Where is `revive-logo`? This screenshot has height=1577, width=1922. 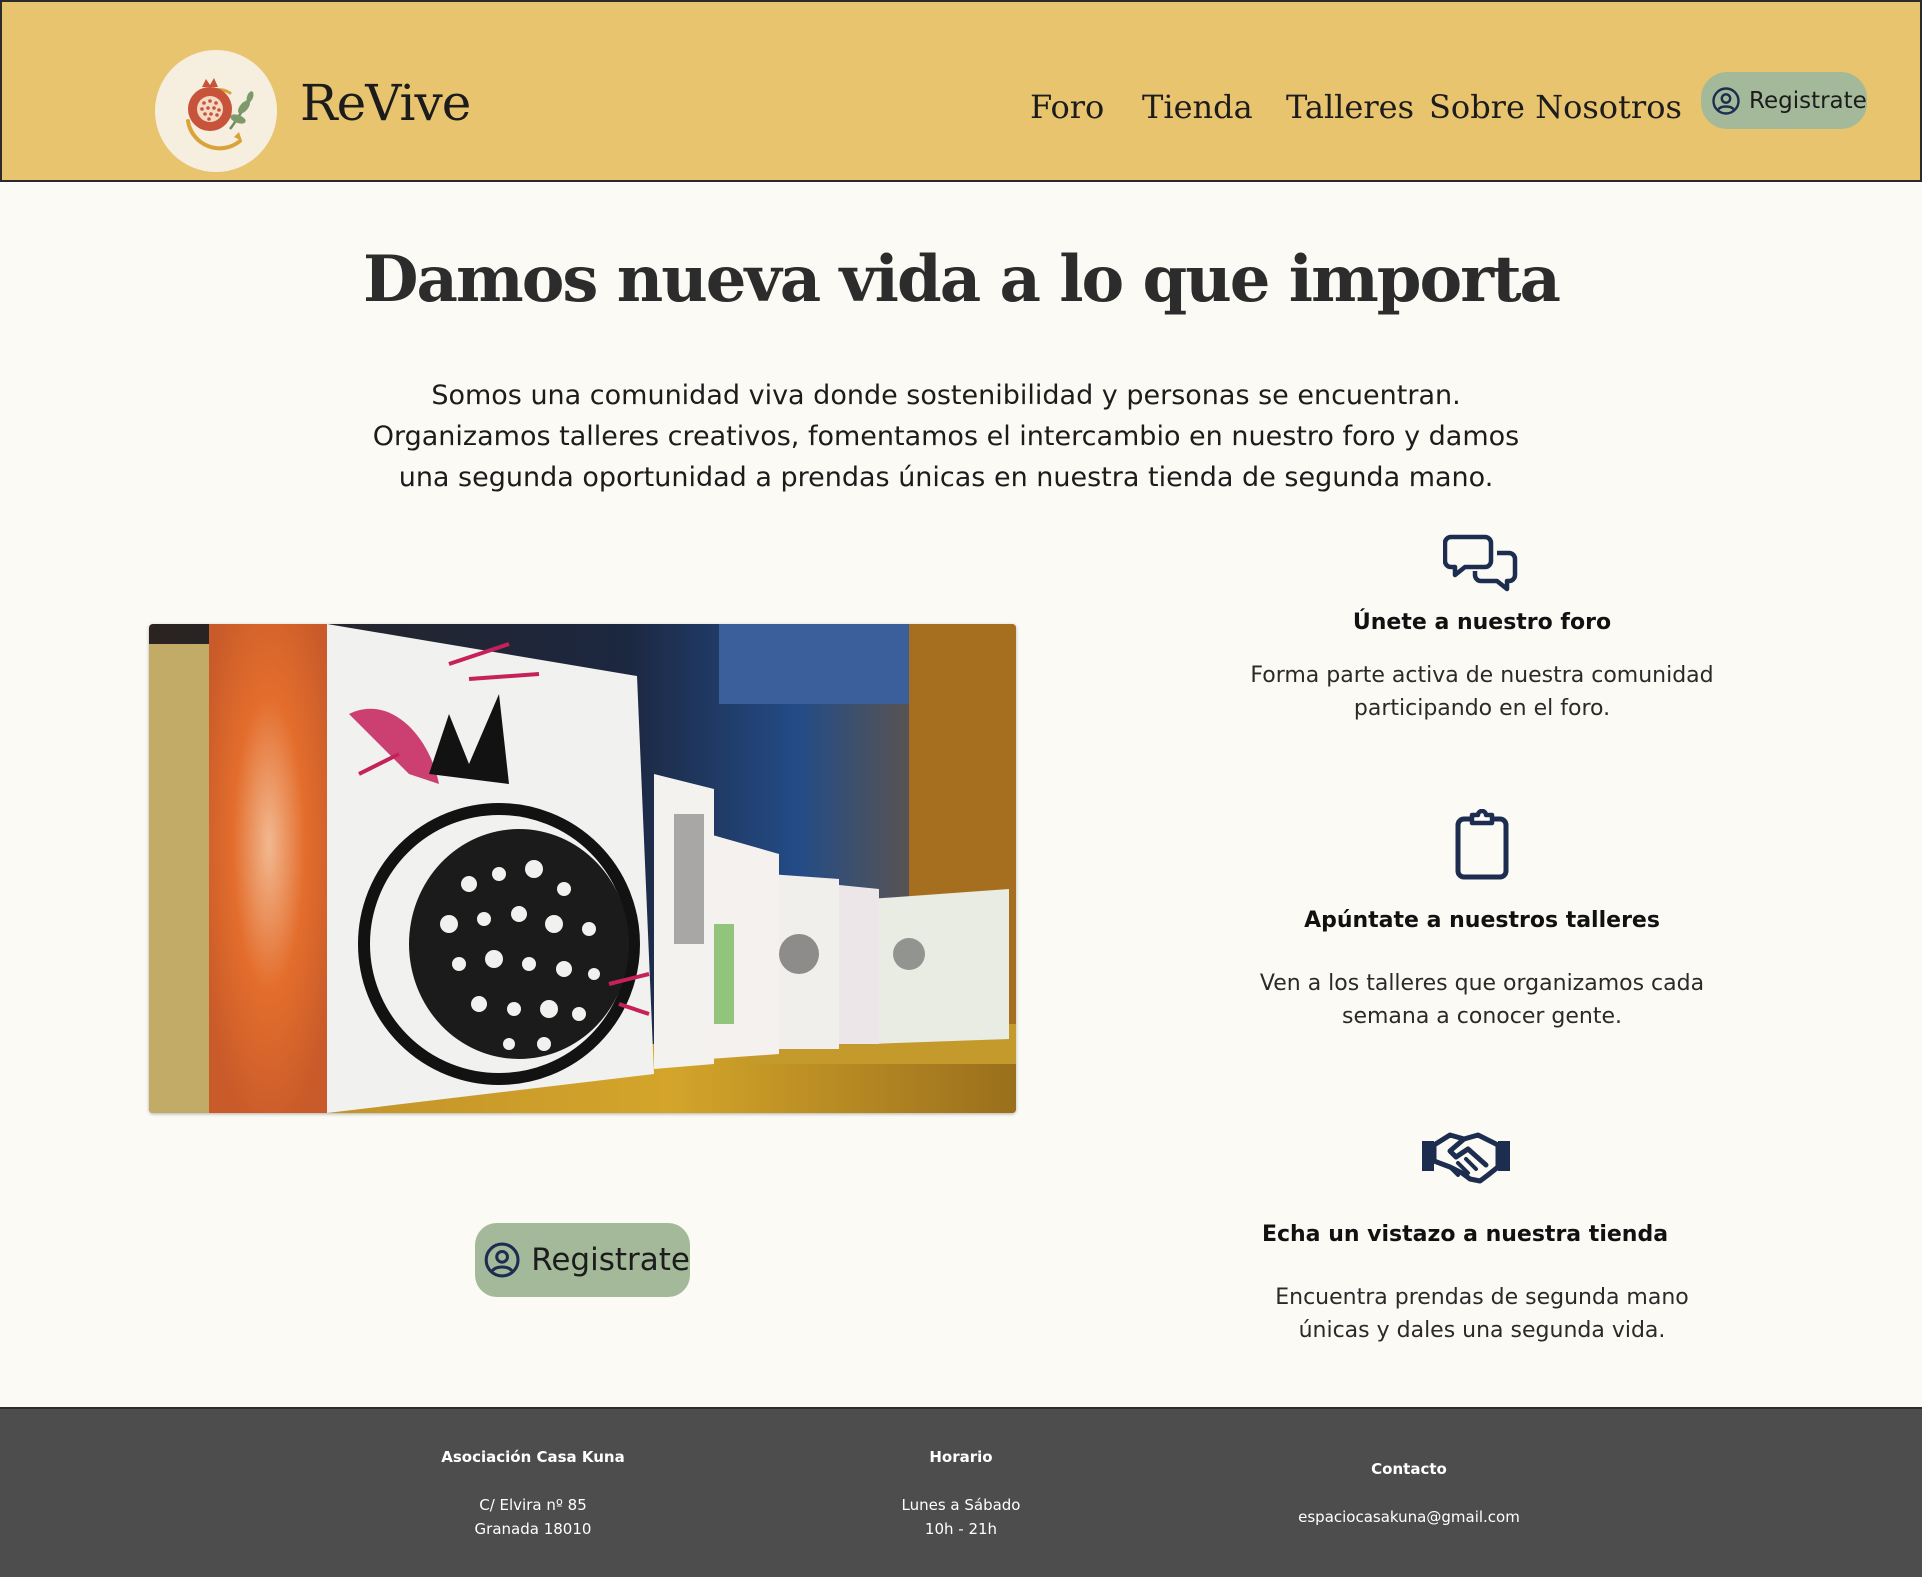 revive-logo is located at coordinates (216, 111).